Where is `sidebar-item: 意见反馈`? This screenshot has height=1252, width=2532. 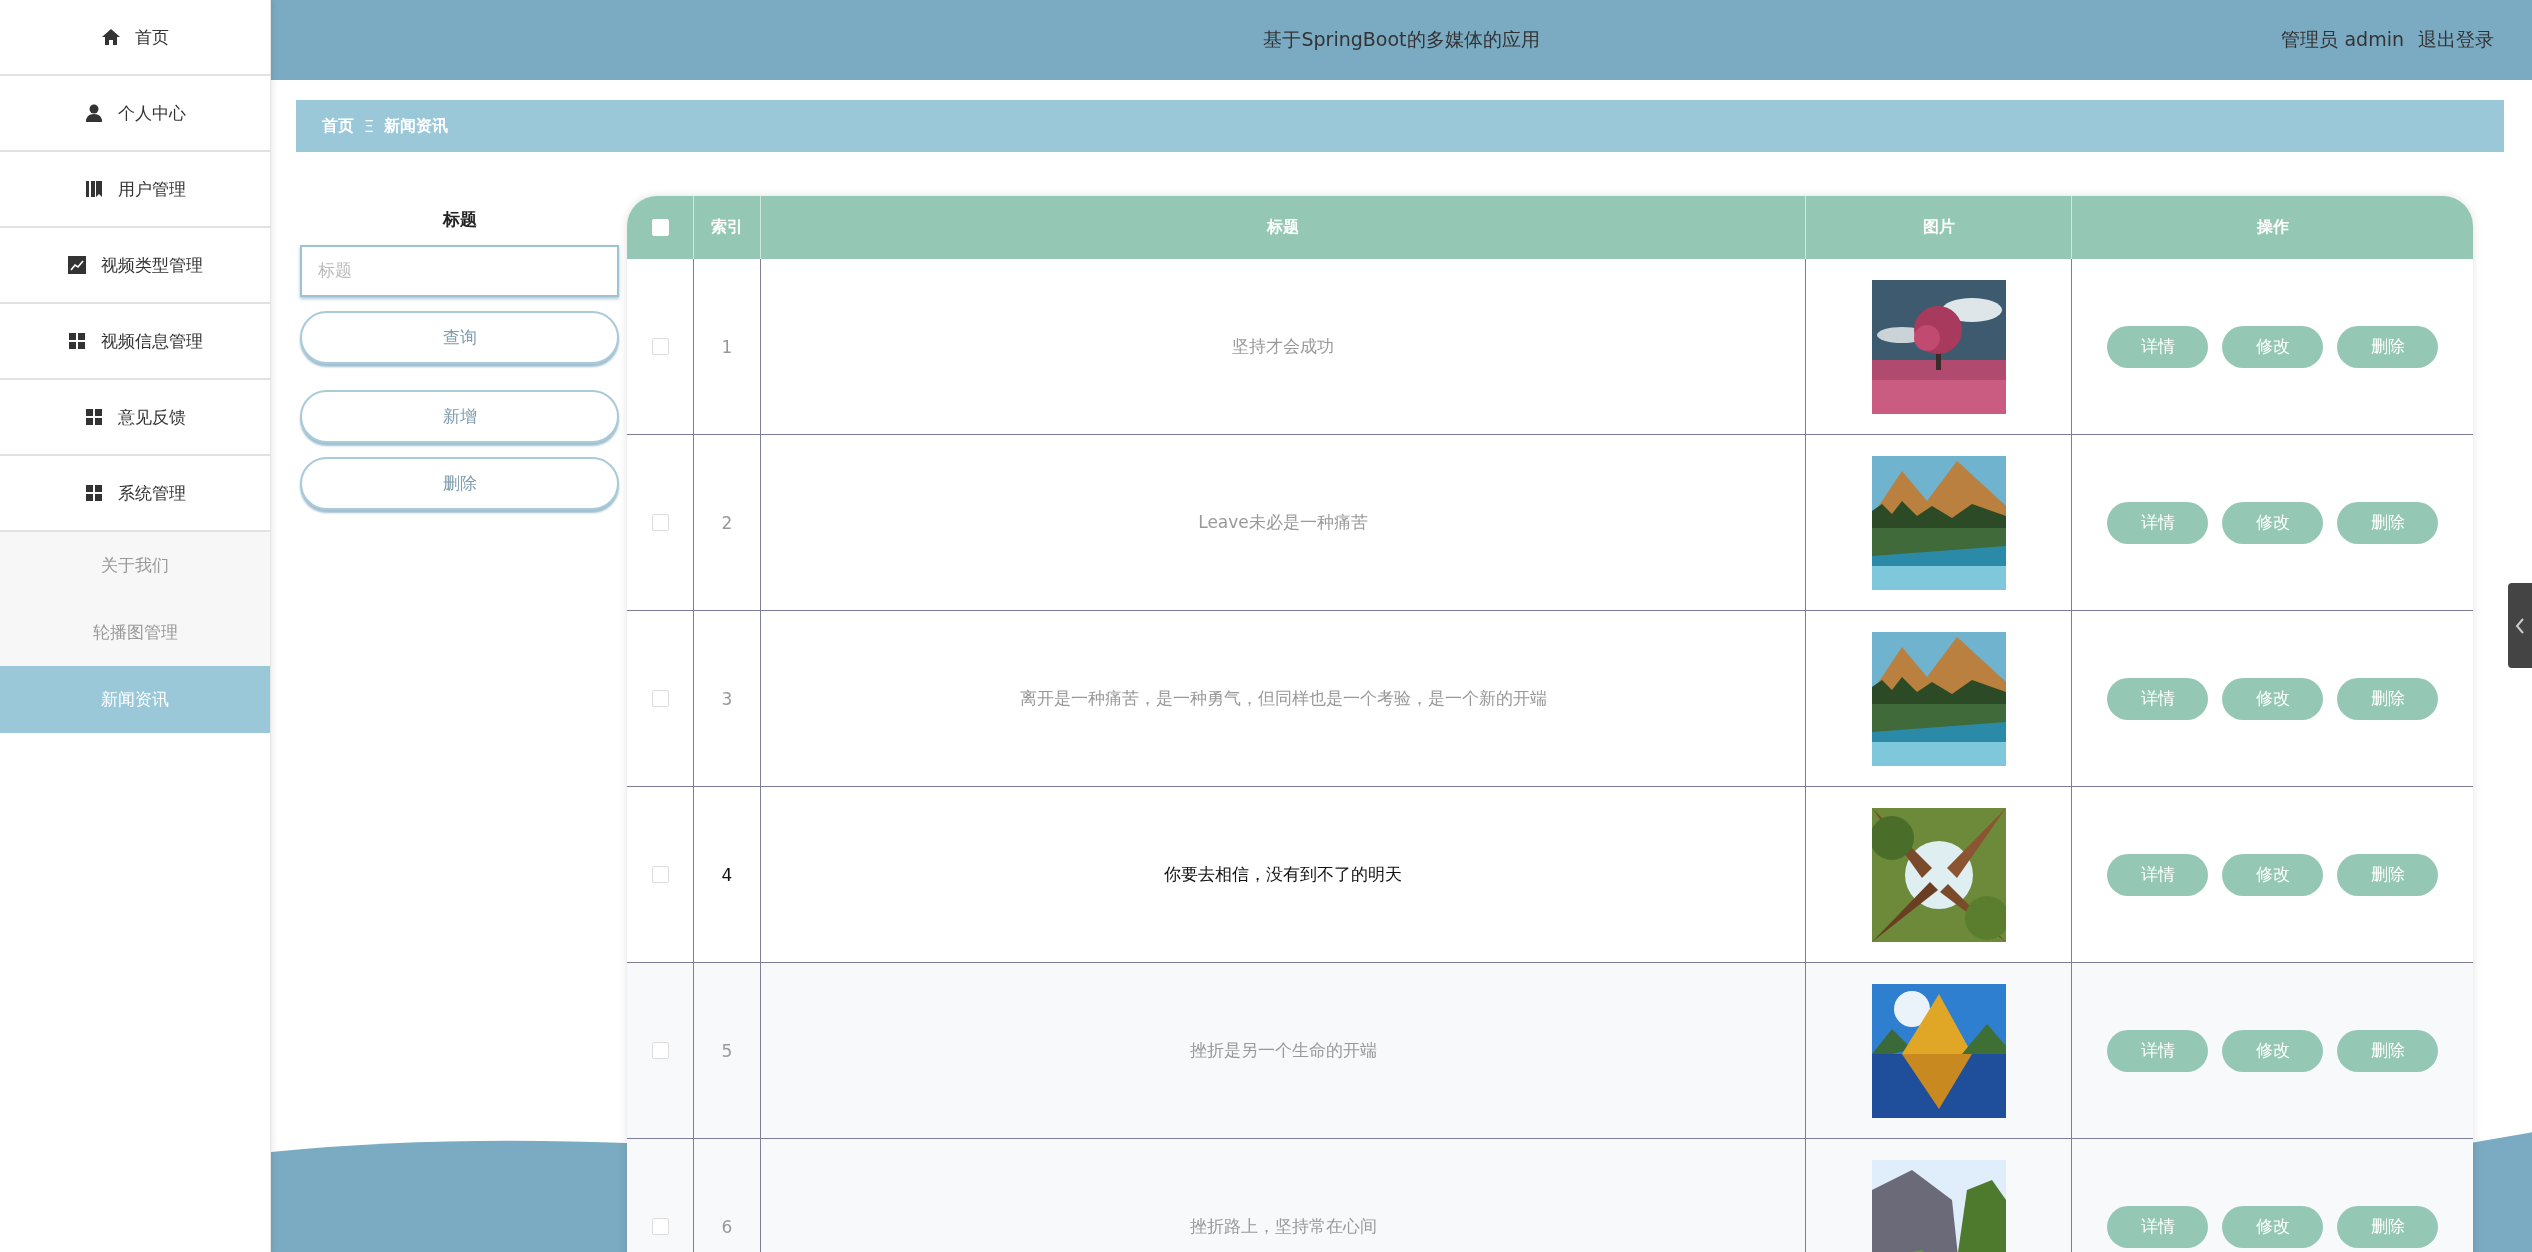 sidebar-item: 意见反馈 is located at coordinates (135, 418).